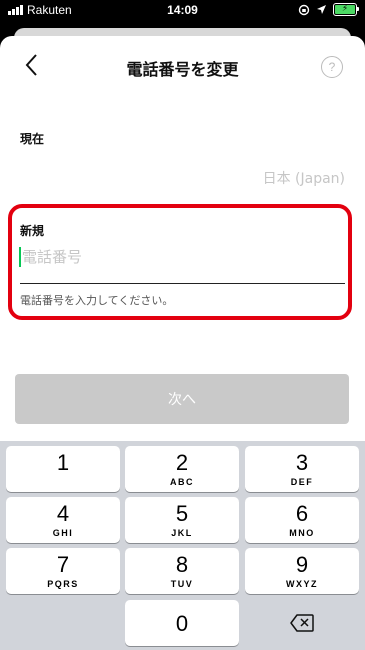 This screenshot has width=365, height=650. I want to click on key-letters: DEF, so click(302, 482).